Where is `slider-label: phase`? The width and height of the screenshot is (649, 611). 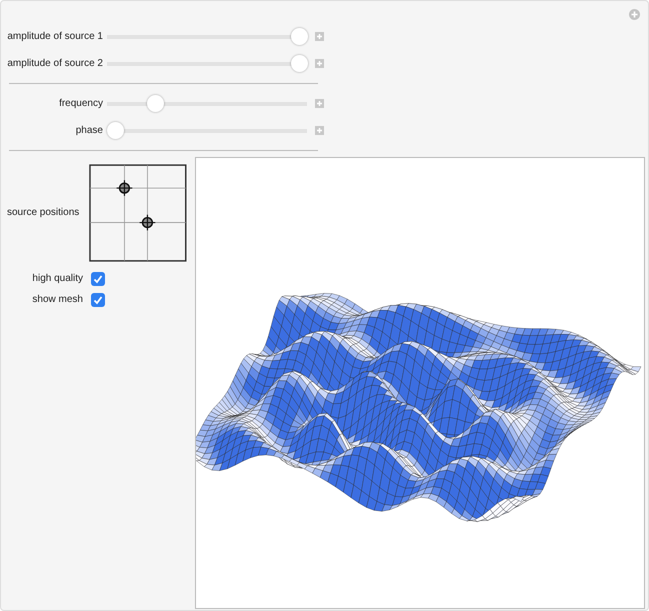
slider-label: phase is located at coordinates (88, 131).